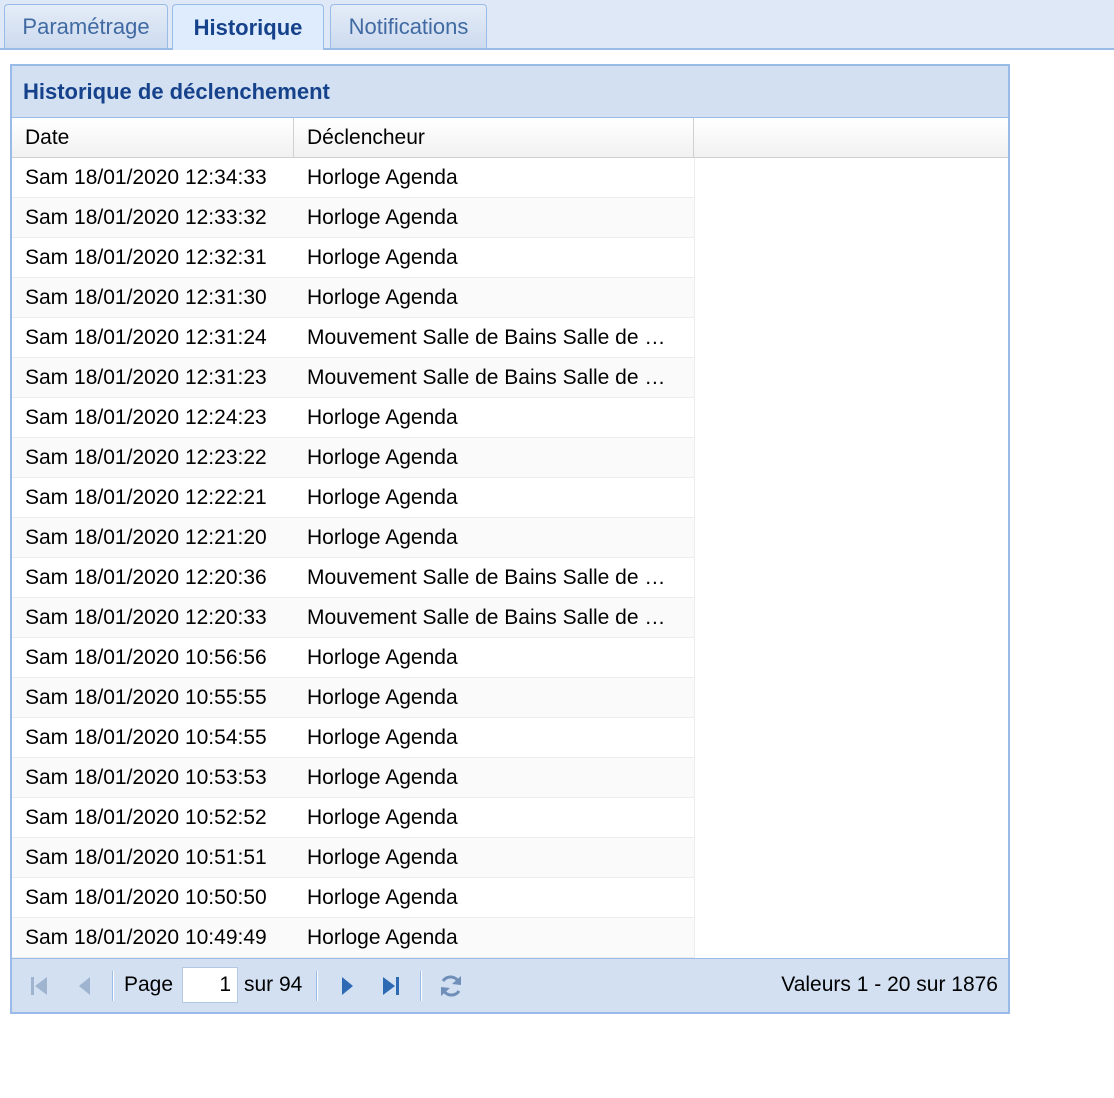 This screenshot has height=1098, width=1114. What do you see at coordinates (146, 897) in the screenshot?
I see `date-text: Sam 18/01/2020 10:50:50` at bounding box center [146, 897].